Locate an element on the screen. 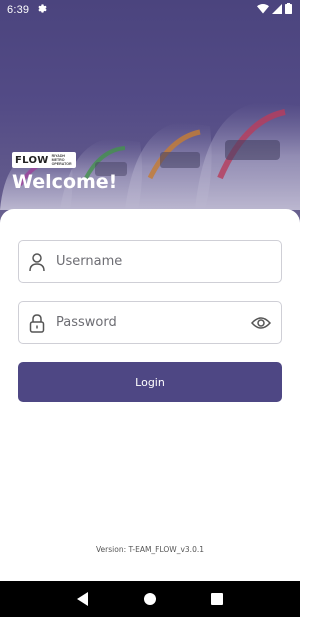  recents-icon is located at coordinates (217, 599).